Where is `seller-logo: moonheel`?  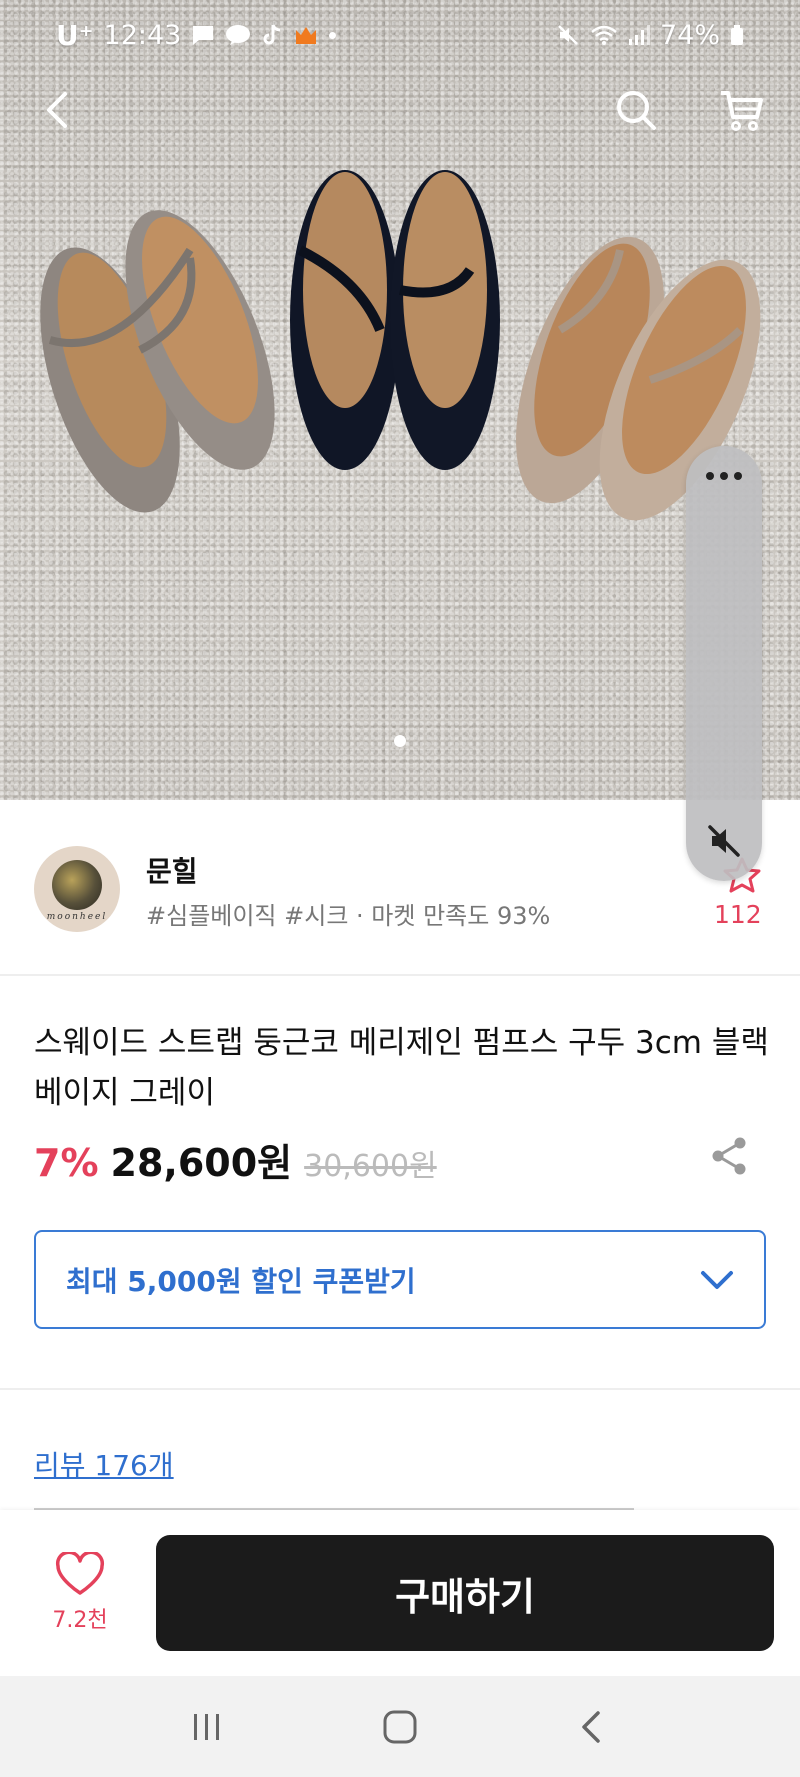 seller-logo: moonheel is located at coordinates (77, 889).